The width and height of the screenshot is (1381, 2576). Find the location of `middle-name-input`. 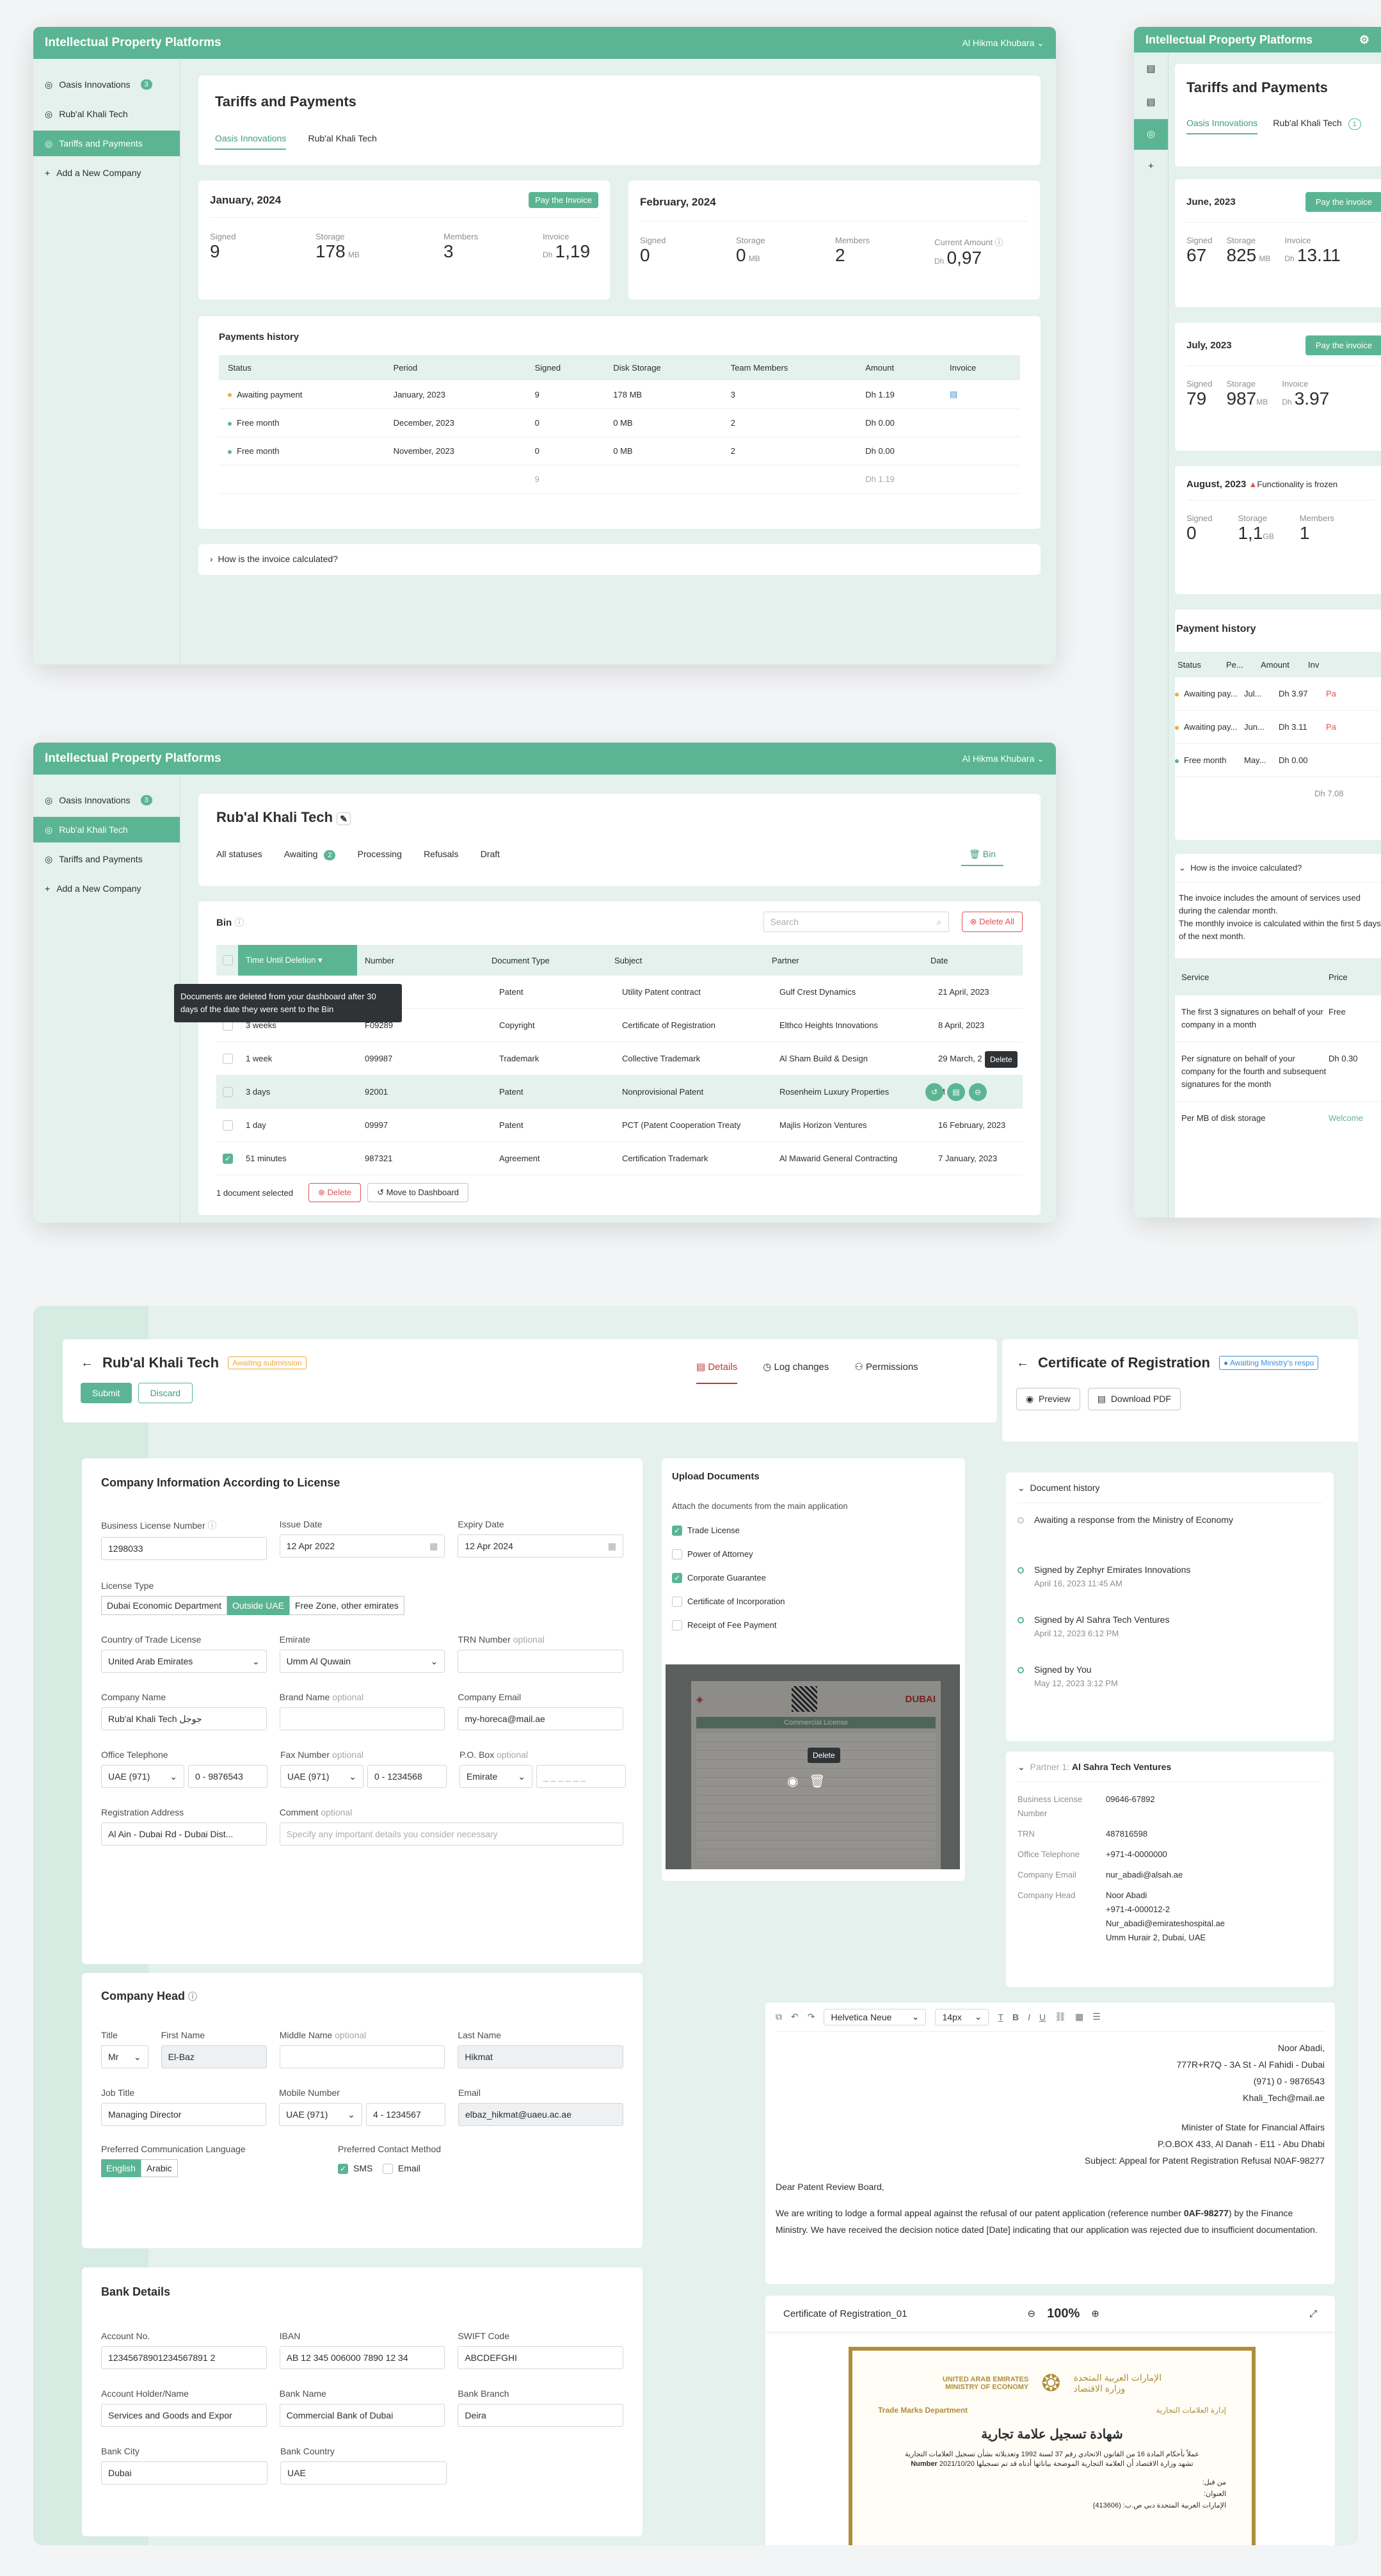

middle-name-input is located at coordinates (362, 2056).